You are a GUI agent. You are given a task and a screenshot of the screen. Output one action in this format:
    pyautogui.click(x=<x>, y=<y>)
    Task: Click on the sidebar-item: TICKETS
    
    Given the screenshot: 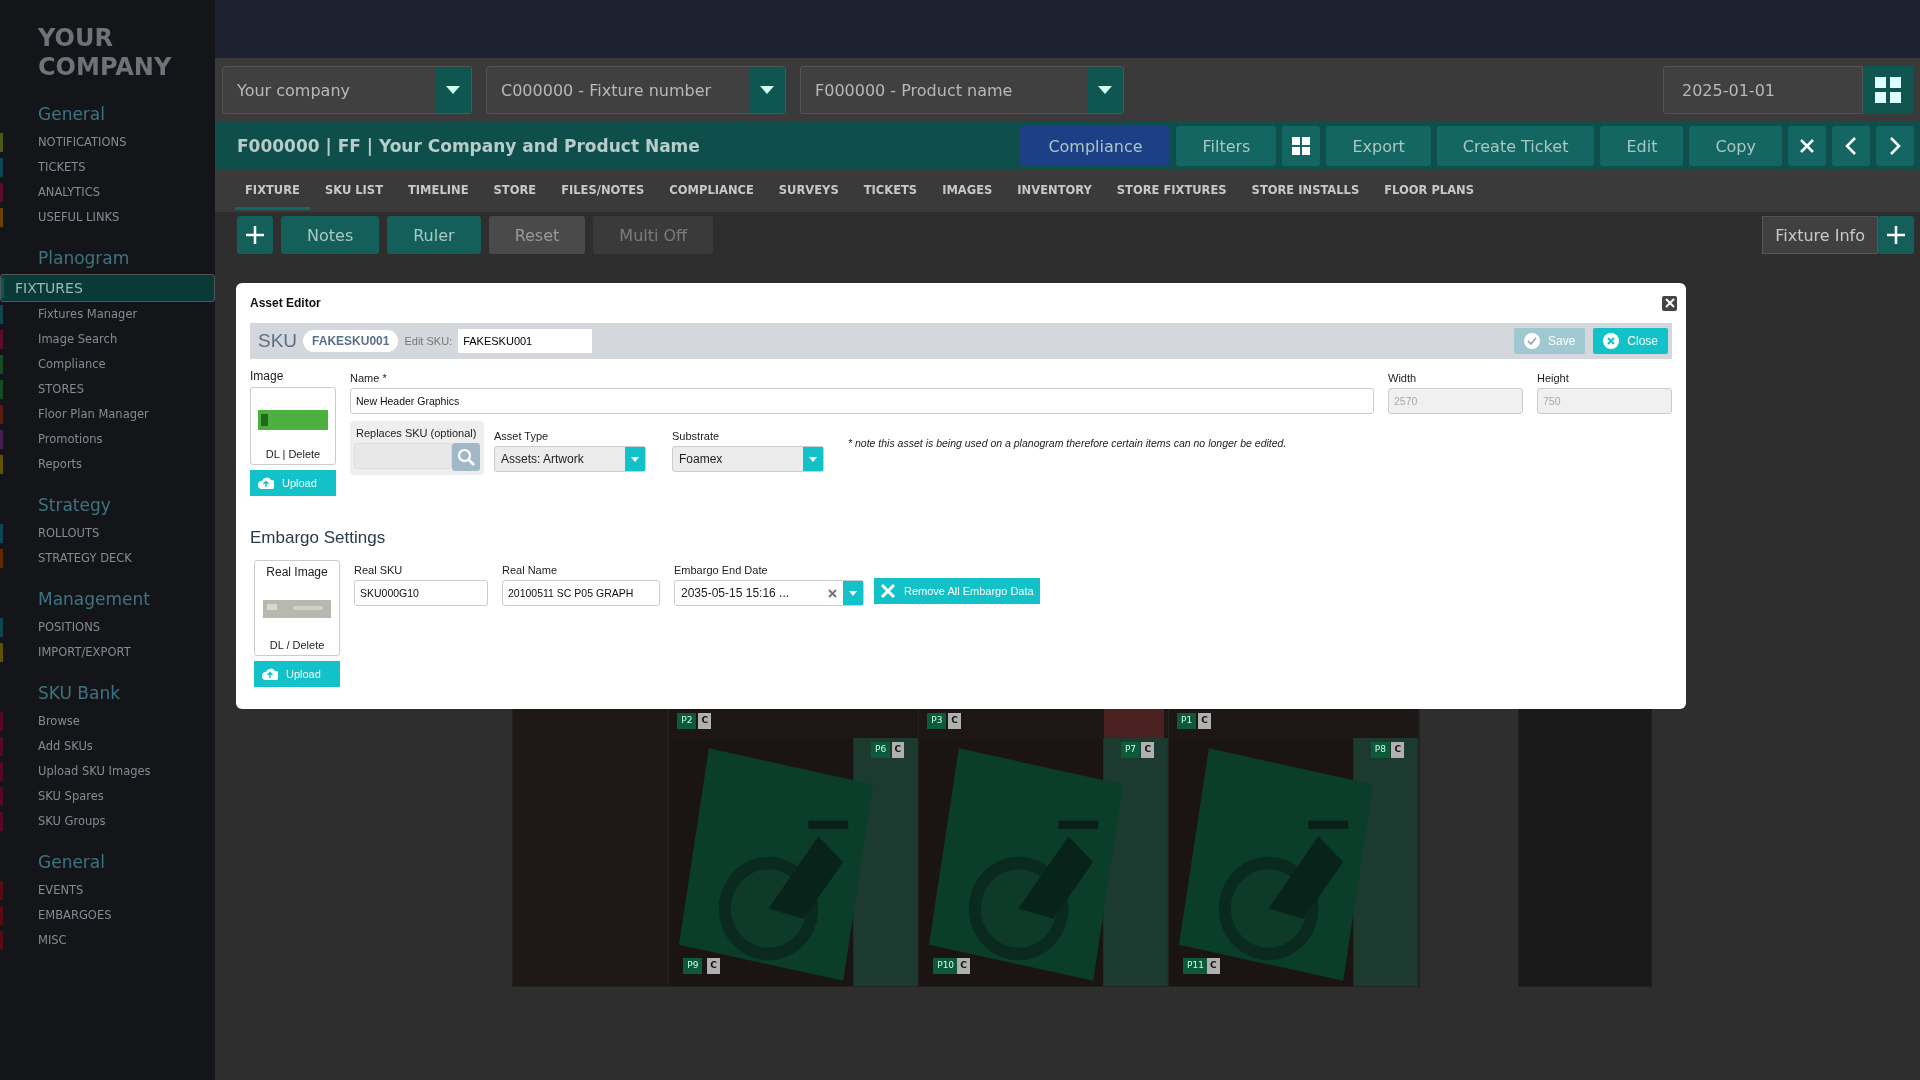 What is the action you would take?
    pyautogui.click(x=107, y=167)
    